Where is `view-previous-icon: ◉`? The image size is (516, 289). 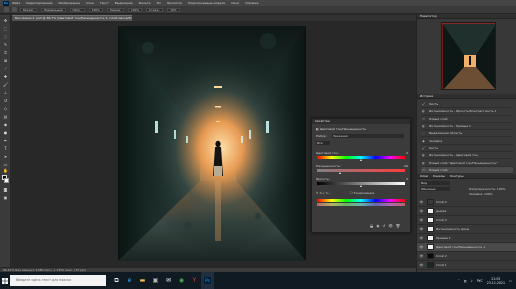
view-previous-icon: ◉ is located at coordinates (377, 226).